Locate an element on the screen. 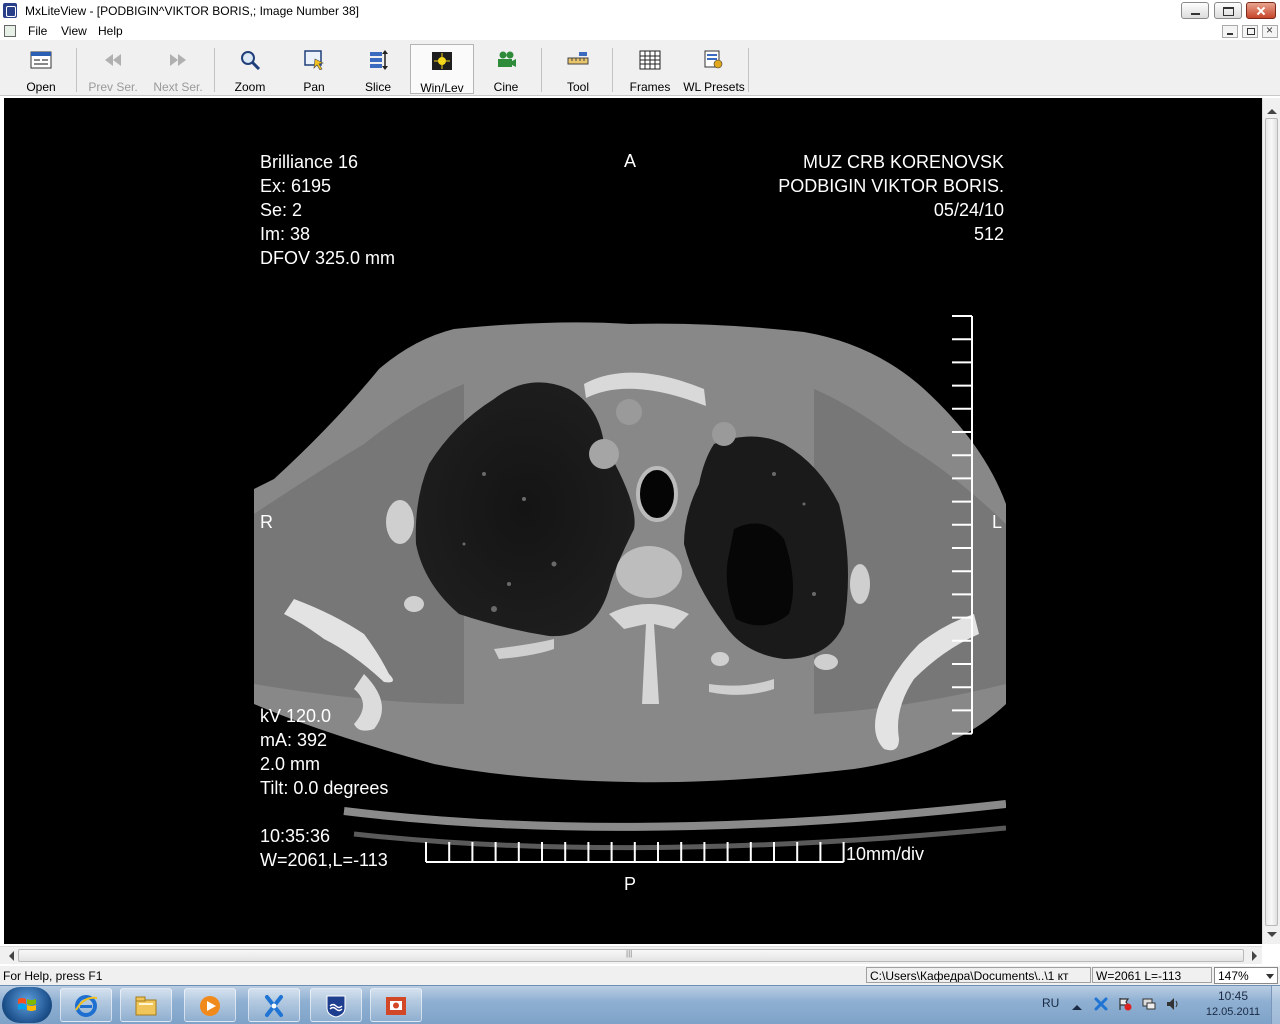  open-button: Open is located at coordinates (41, 69).